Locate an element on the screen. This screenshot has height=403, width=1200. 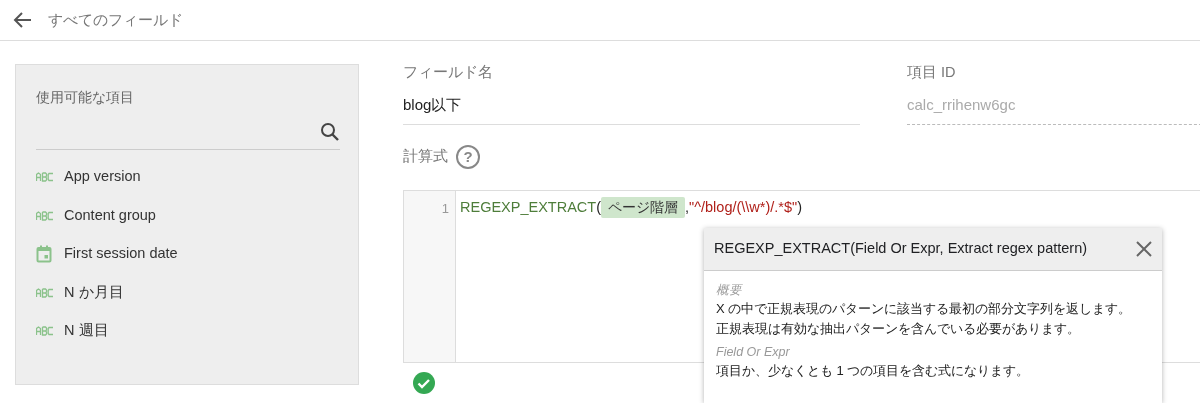
line-number: 1 is located at coordinates (444, 209).